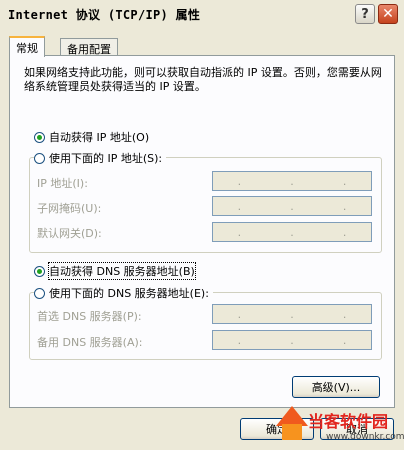 The height and width of the screenshot is (450, 404). I want to click on ip-auto-radio, so click(39, 137).